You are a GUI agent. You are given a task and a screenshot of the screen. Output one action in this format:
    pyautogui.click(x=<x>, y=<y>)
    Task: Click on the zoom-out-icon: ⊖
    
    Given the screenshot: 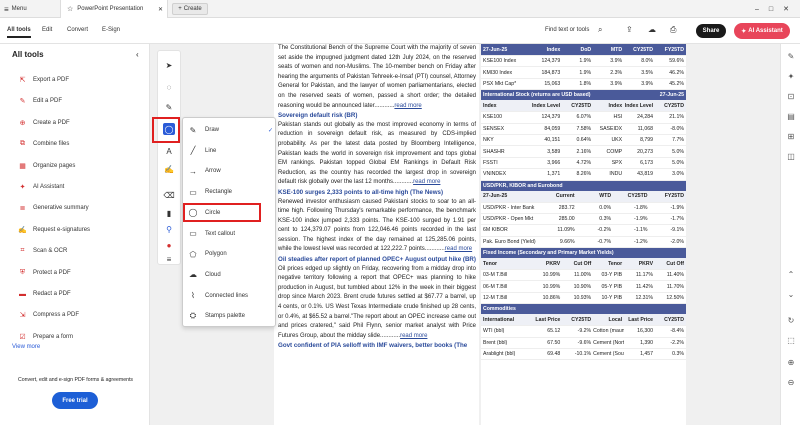 What is the action you would take?
    pyautogui.click(x=791, y=382)
    